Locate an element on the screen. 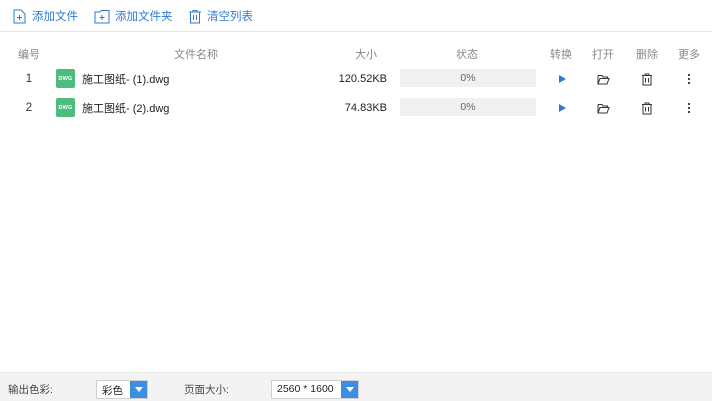  output-settings-bar: 输出色彩: 彩色 页面大小: 2560 * 1600 is located at coordinates (356, 386).